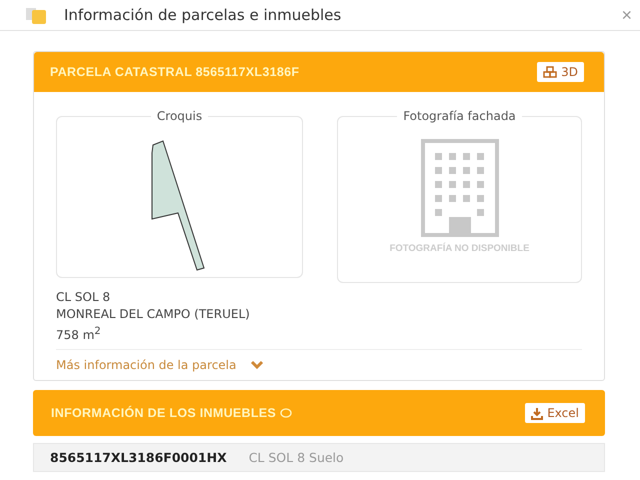 This screenshot has width=640, height=480. Describe the element at coordinates (84, 297) in the screenshot. I see `address-line: CL SOL 8` at that location.